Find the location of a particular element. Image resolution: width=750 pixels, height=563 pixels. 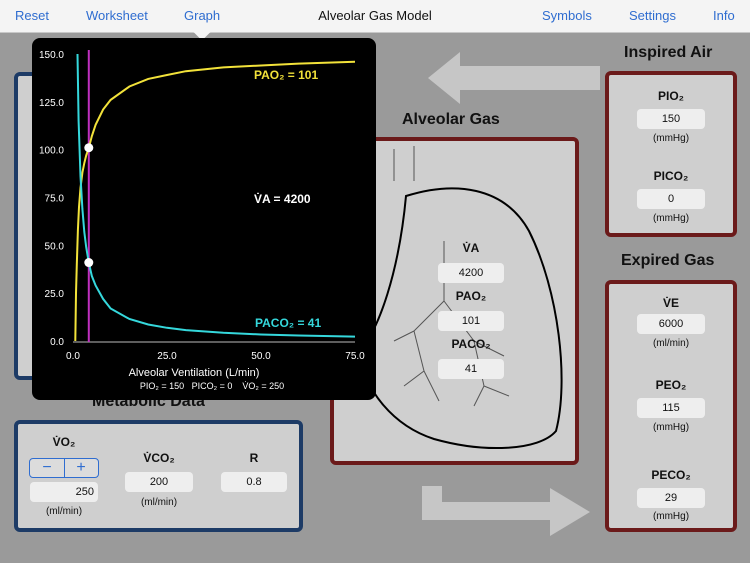

va-value: 4200 is located at coordinates (471, 273).